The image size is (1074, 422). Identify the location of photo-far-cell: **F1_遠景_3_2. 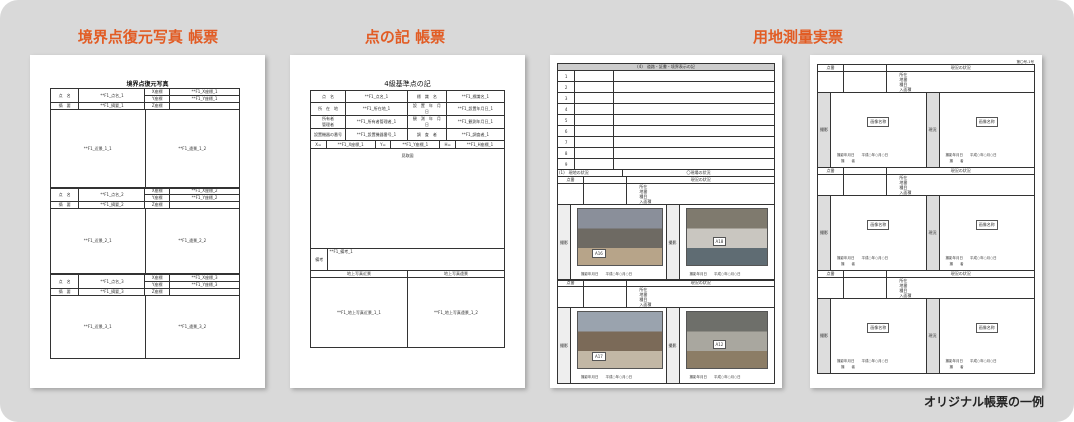
(192, 327).